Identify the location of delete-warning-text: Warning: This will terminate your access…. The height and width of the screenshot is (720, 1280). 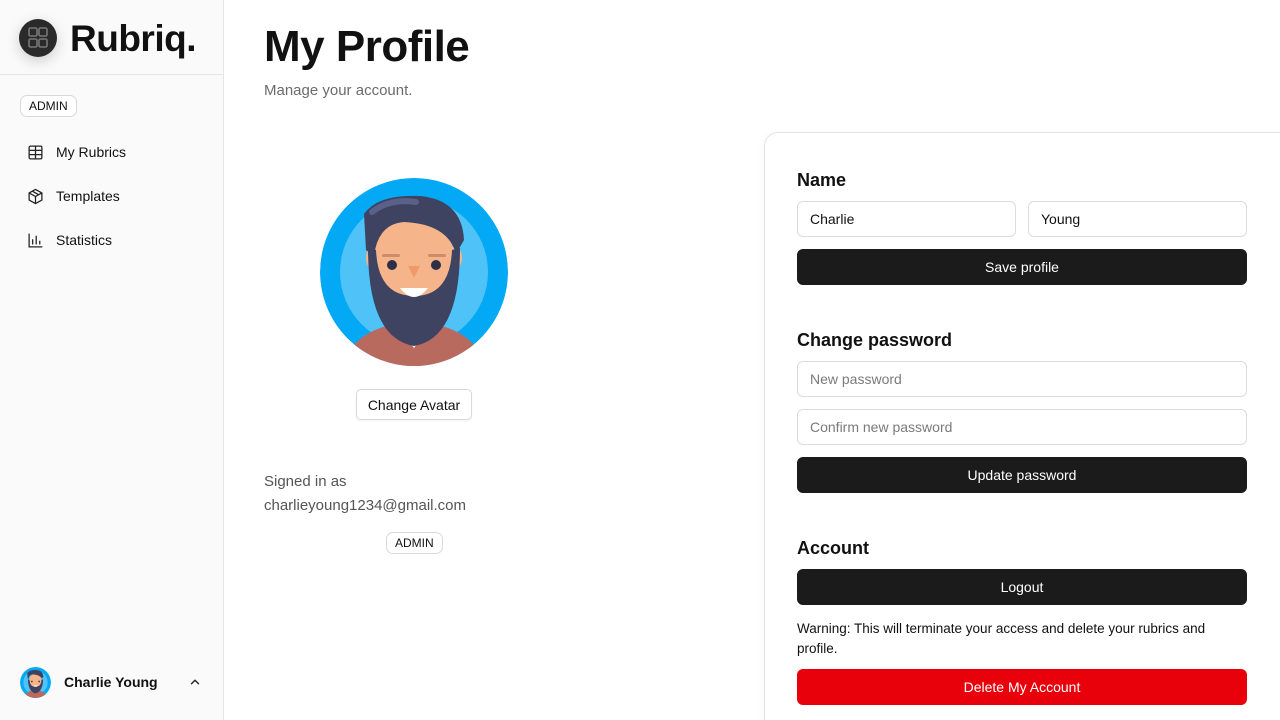
(1001, 638).